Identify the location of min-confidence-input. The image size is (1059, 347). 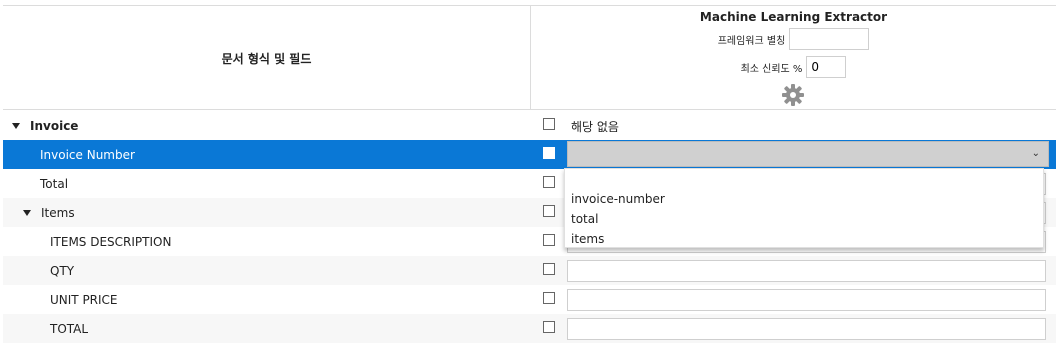
(826, 67).